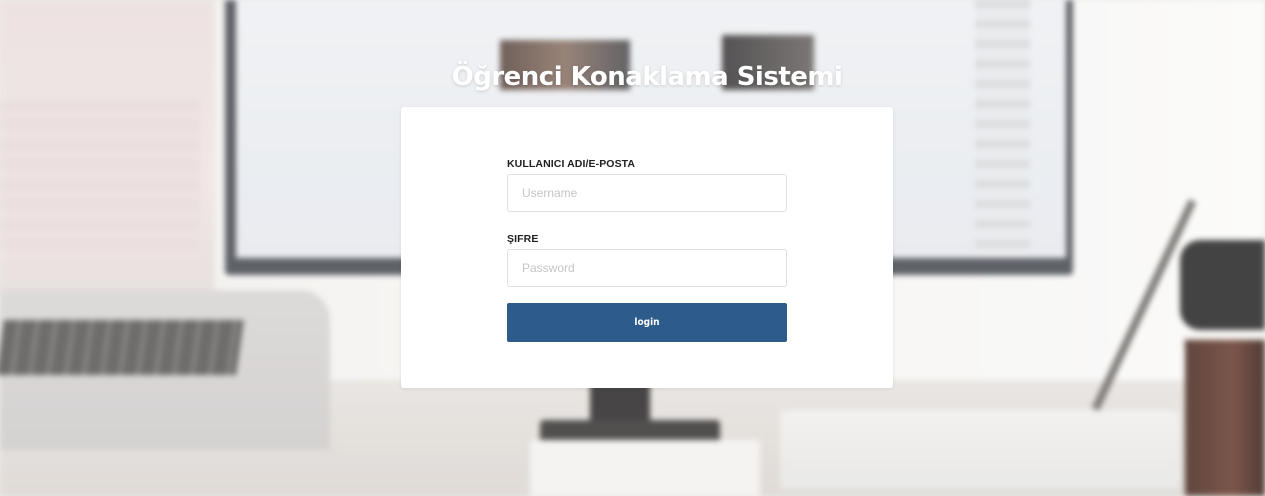 This screenshot has height=496, width=1265. Describe the element at coordinates (647, 322) in the screenshot. I see `login-button: login` at that location.